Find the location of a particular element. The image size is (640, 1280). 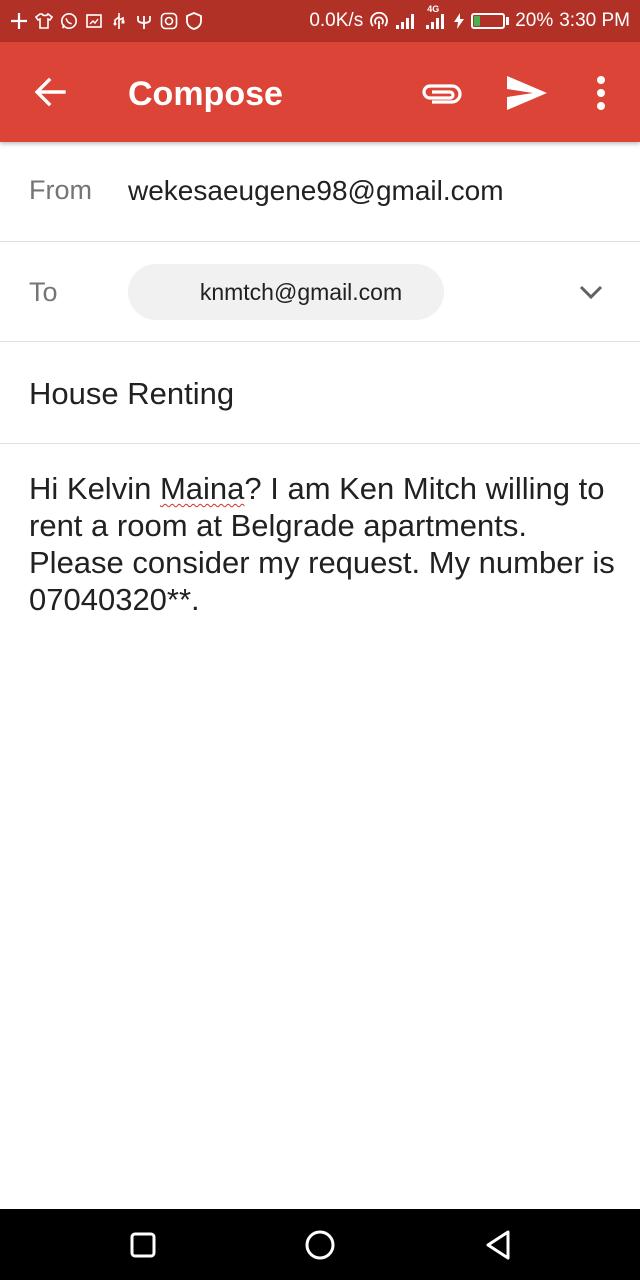

send-button is located at coordinates (526, 93).